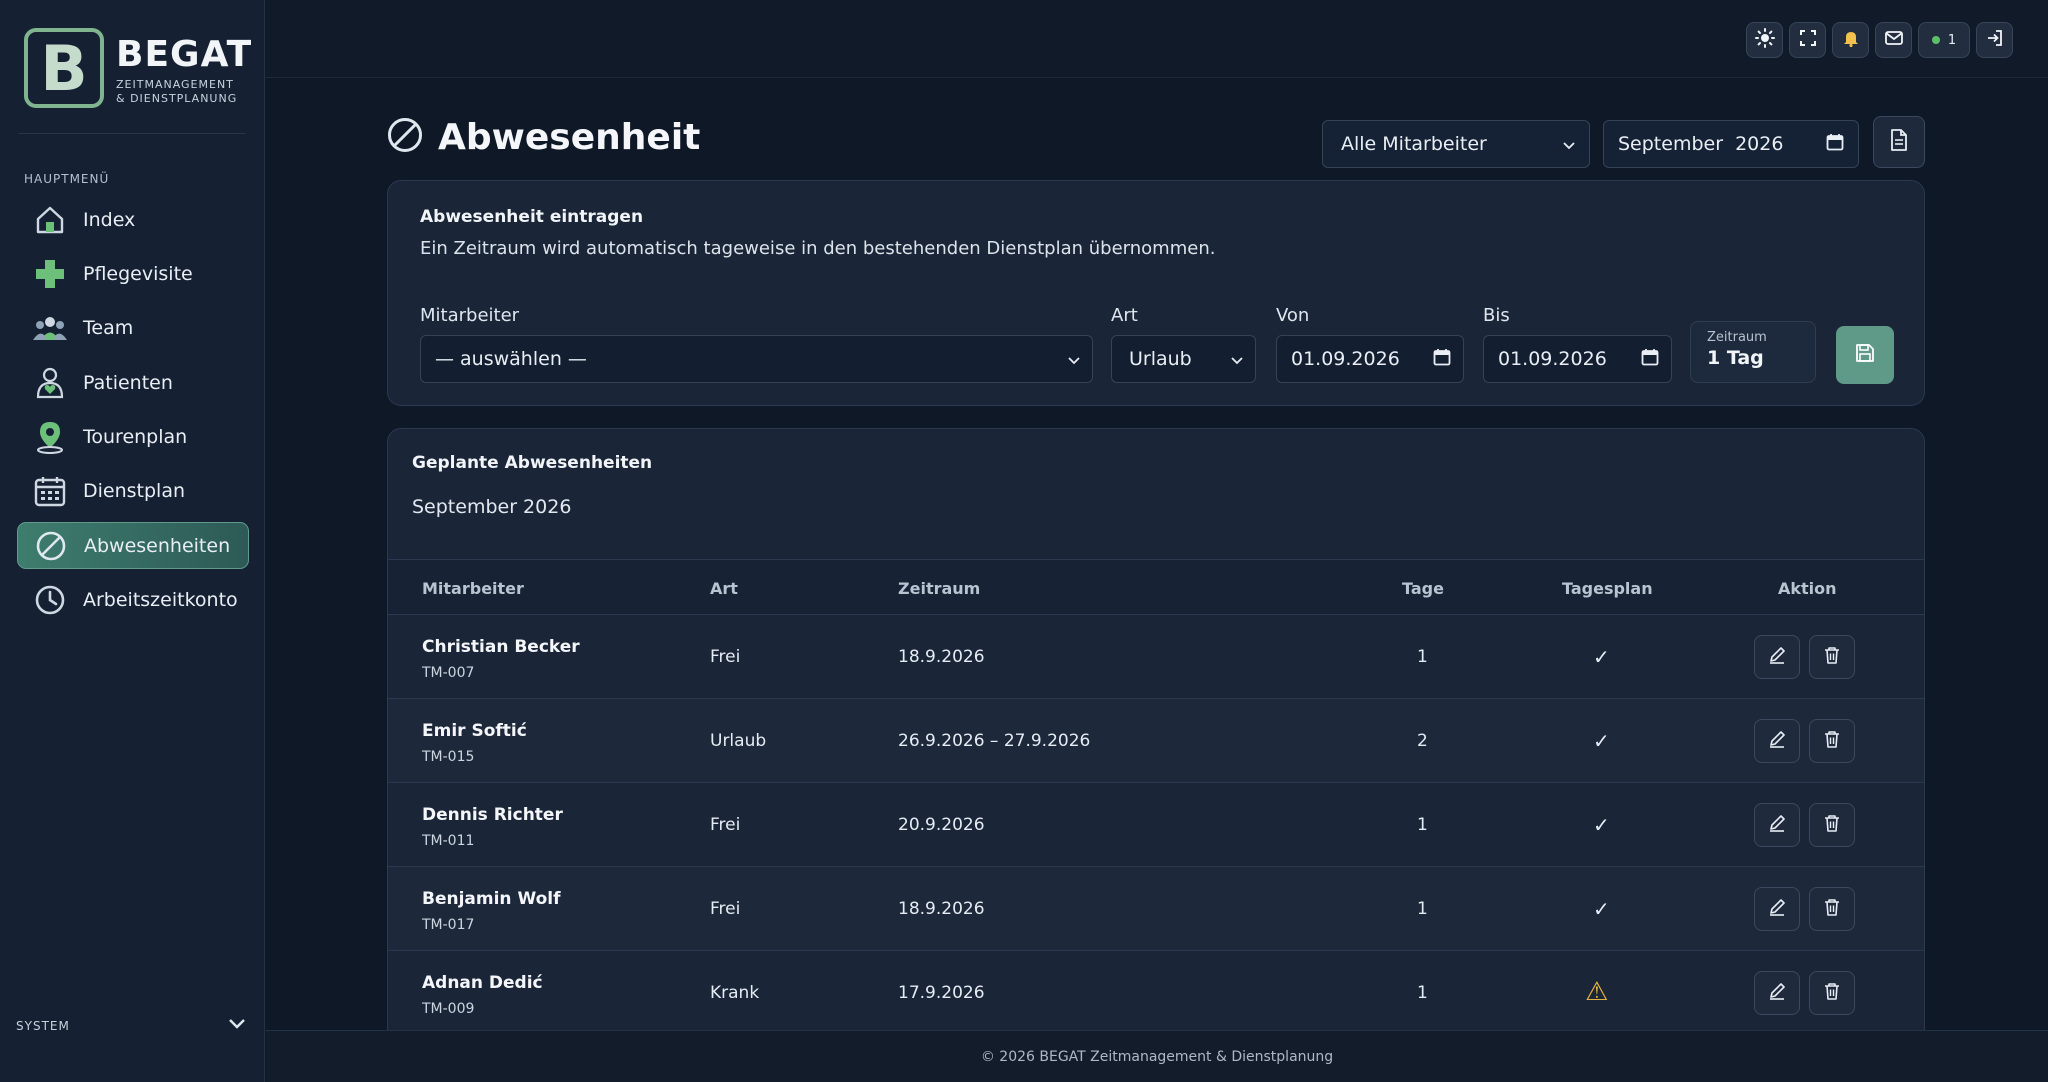 This screenshot has height=1082, width=2048. I want to click on row-employee-name: Adnan Dedić, so click(482, 983).